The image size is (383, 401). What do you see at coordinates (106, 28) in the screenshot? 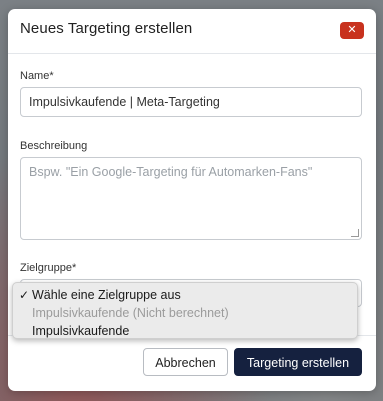
I see `dialog-title: Neues Targeting erstellen` at bounding box center [106, 28].